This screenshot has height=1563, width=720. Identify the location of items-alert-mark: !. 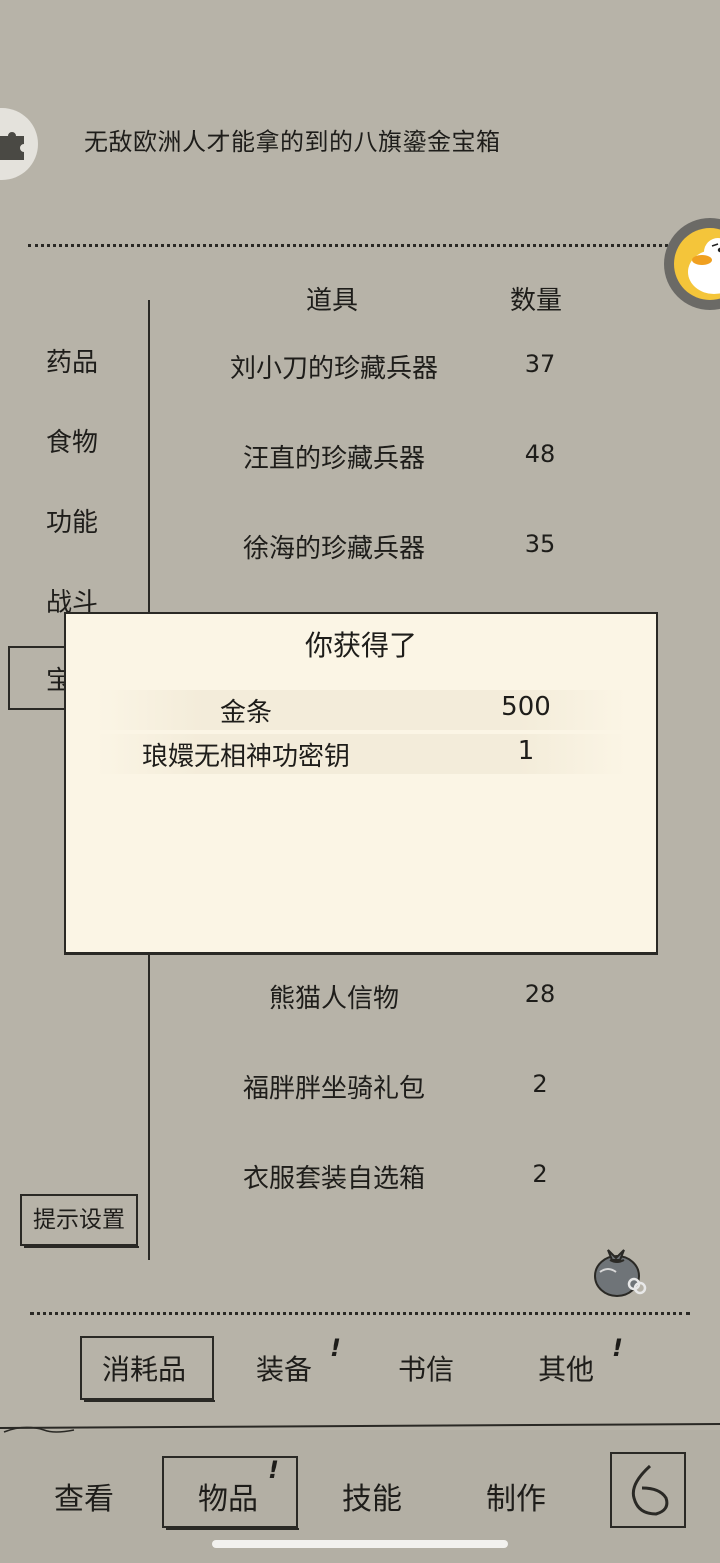
(273, 1470).